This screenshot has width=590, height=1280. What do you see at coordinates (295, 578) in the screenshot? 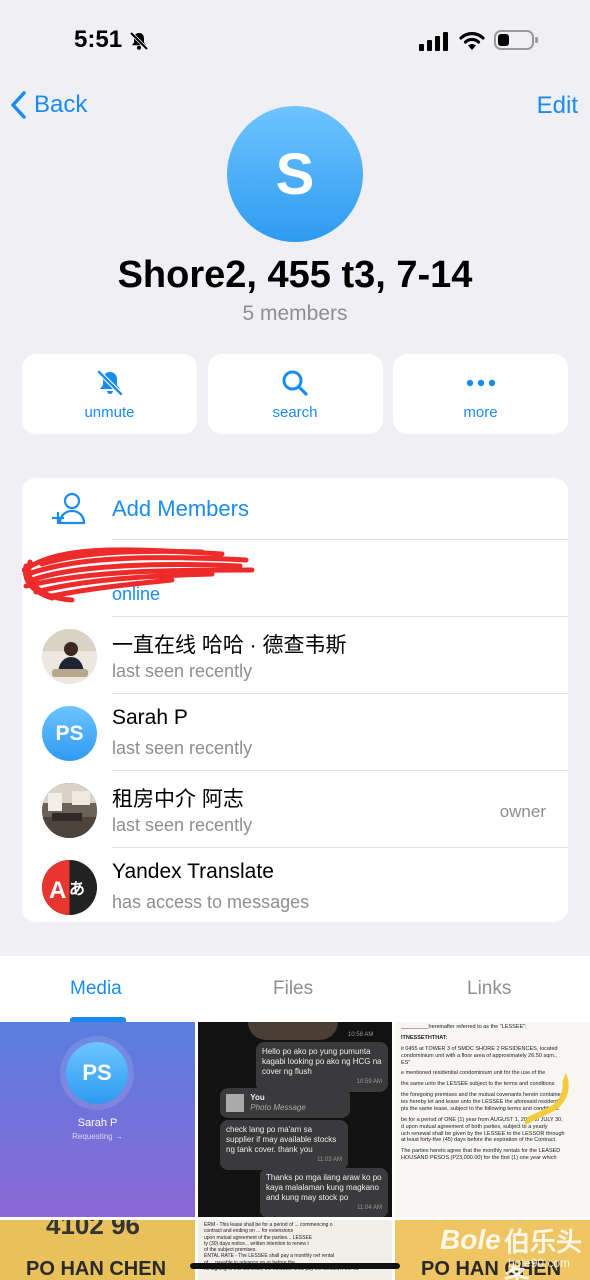
I see `member-row: online` at bounding box center [295, 578].